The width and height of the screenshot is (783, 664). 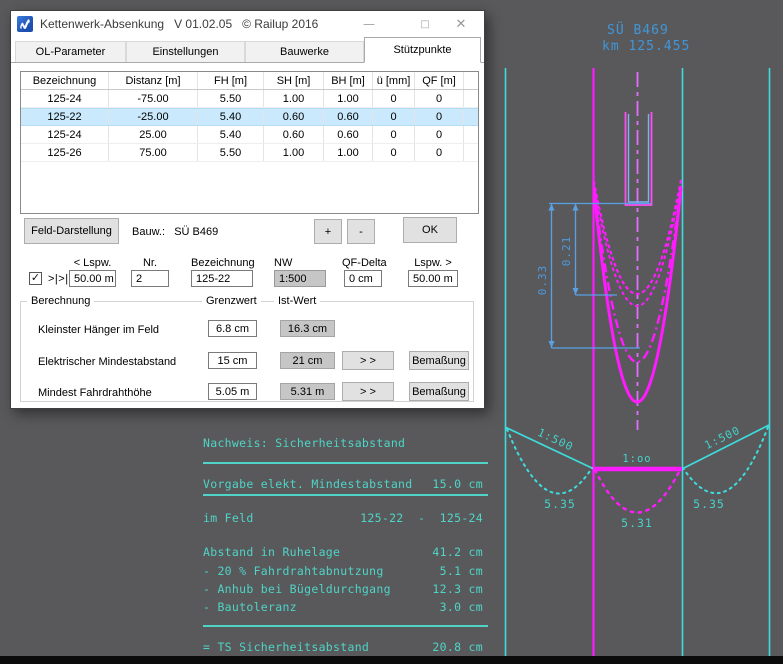 What do you see at coordinates (307, 328) in the screenshot?
I see `istwert-field: 16.3 cm` at bounding box center [307, 328].